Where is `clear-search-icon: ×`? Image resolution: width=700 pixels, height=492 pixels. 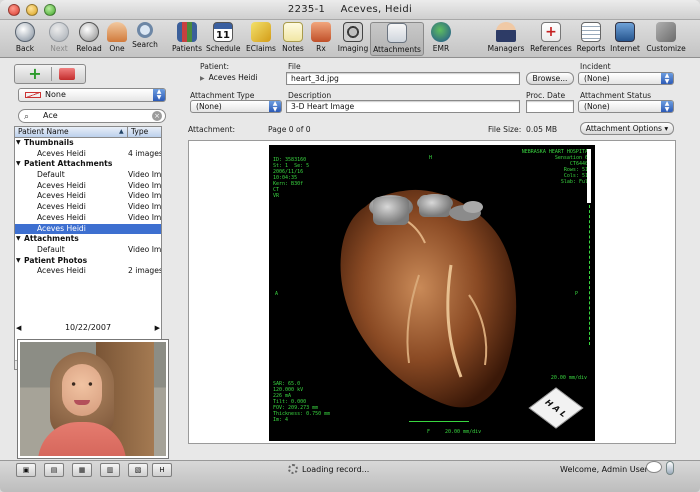 clear-search-icon: × is located at coordinates (157, 116).